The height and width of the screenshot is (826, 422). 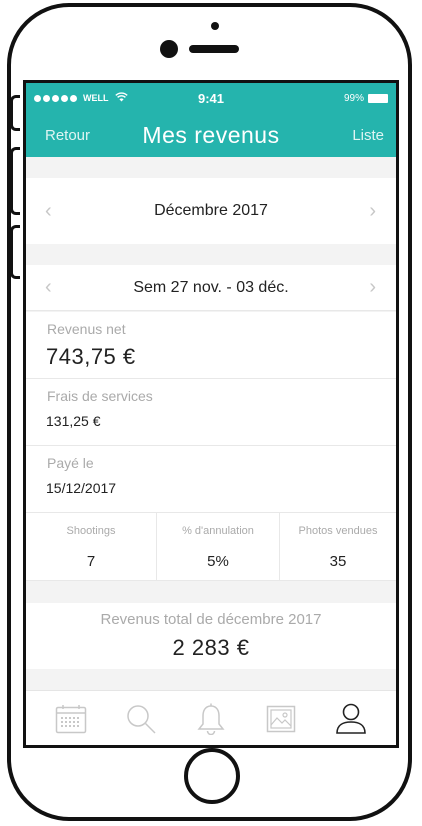 I want to click on tab-calendar, so click(x=71, y=719).